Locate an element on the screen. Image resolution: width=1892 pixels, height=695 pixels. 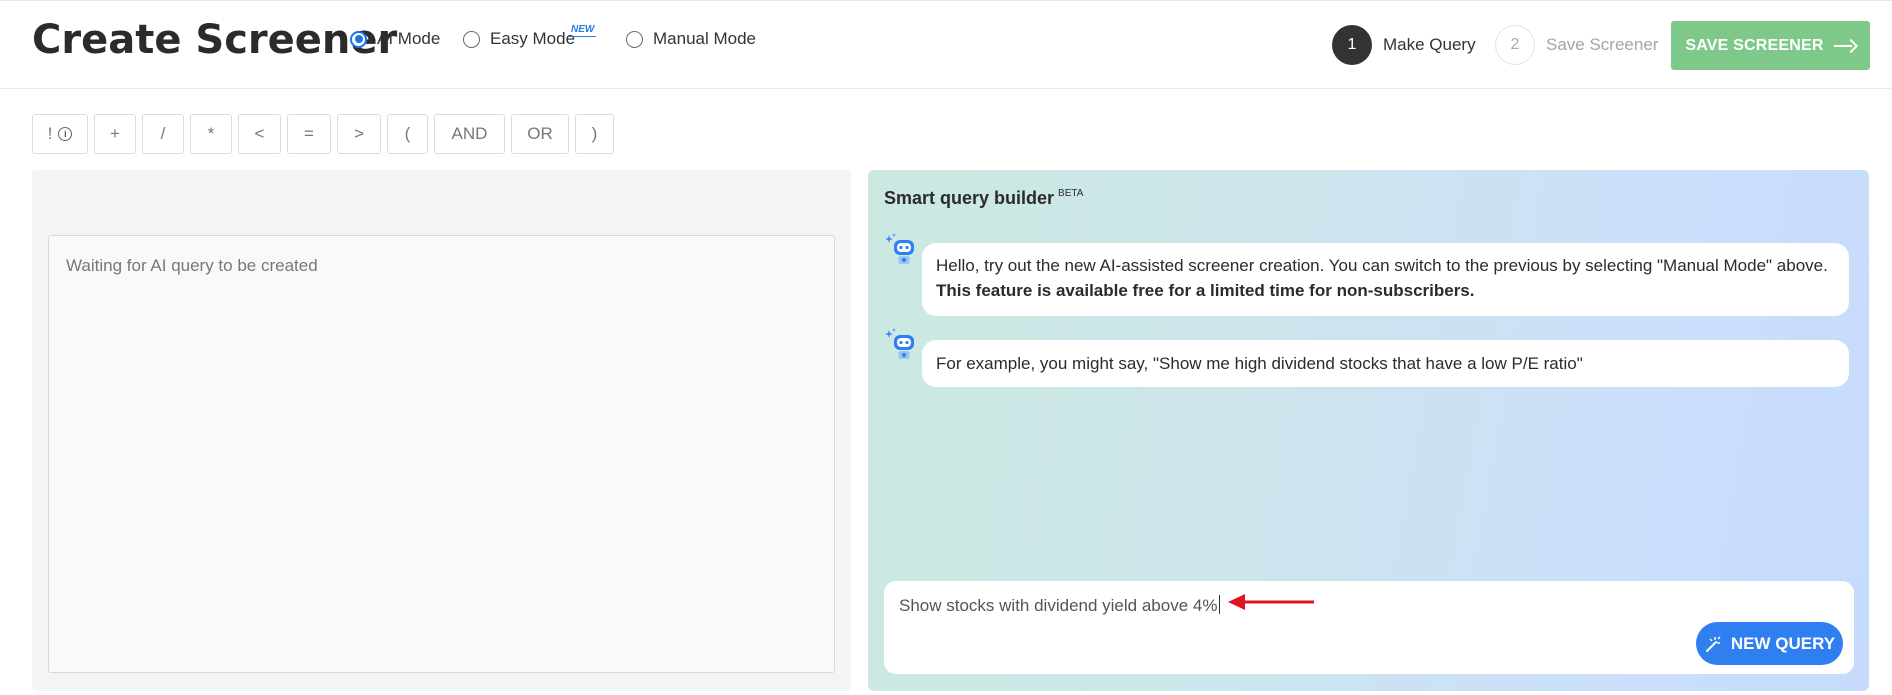
red-arrow-annotation-icon is located at coordinates (1271, 602).